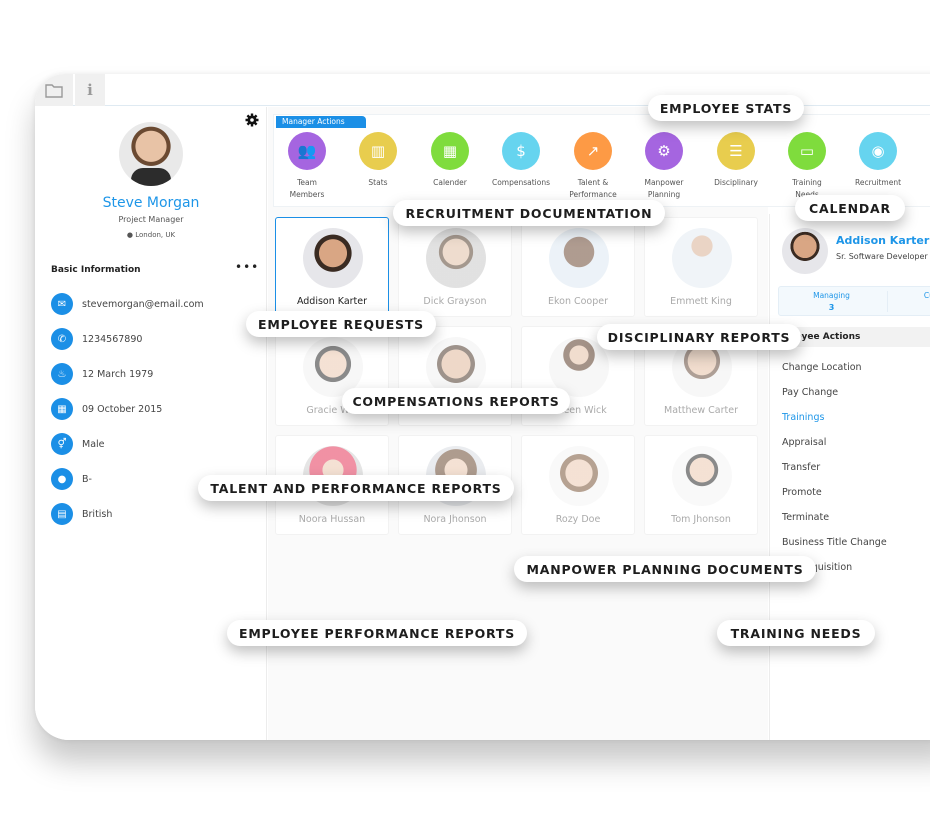 The height and width of the screenshot is (814, 930). Describe the element at coordinates (450, 182) in the screenshot. I see `action-label: Calender` at that location.